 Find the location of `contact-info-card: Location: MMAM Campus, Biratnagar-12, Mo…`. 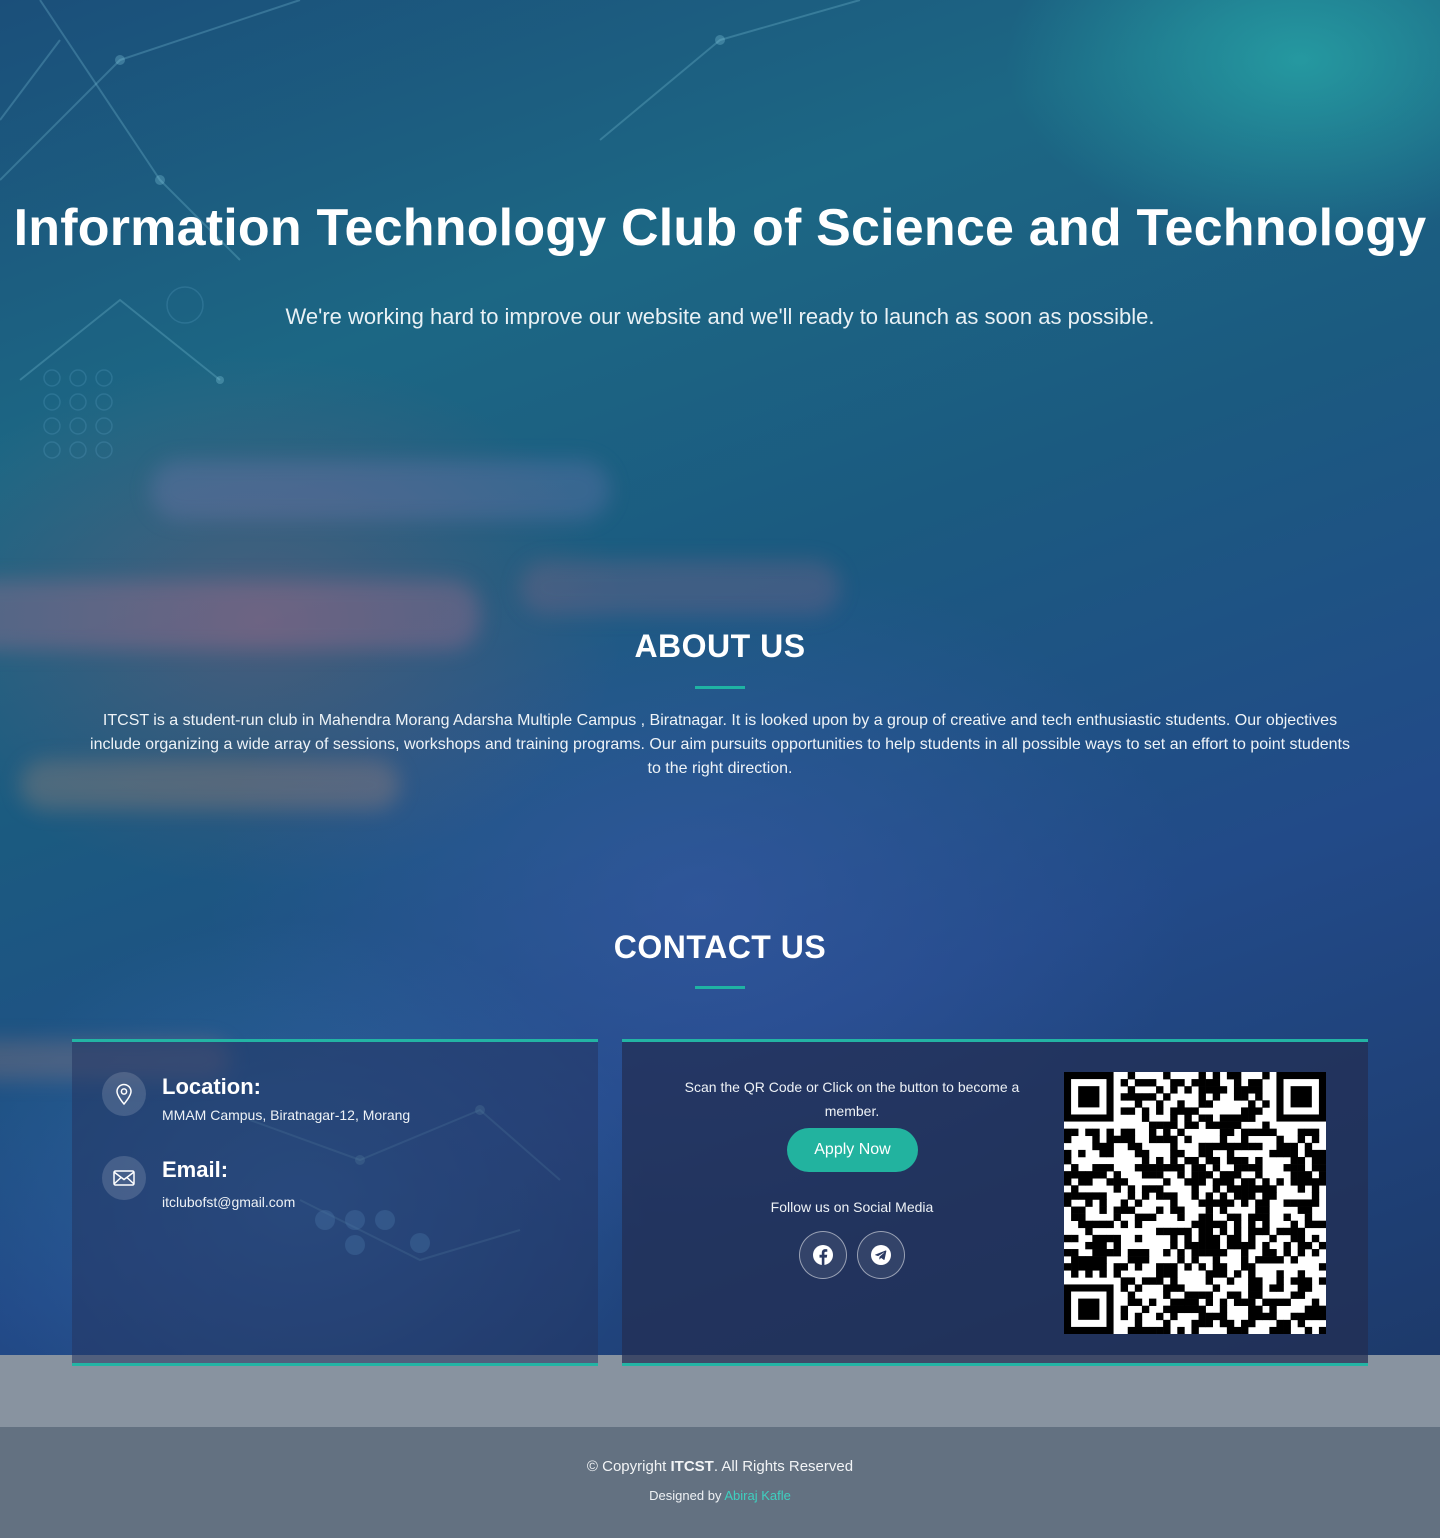

contact-info-card: Location: MMAM Campus, Biratnagar-12, Mo… is located at coordinates (335, 1202).